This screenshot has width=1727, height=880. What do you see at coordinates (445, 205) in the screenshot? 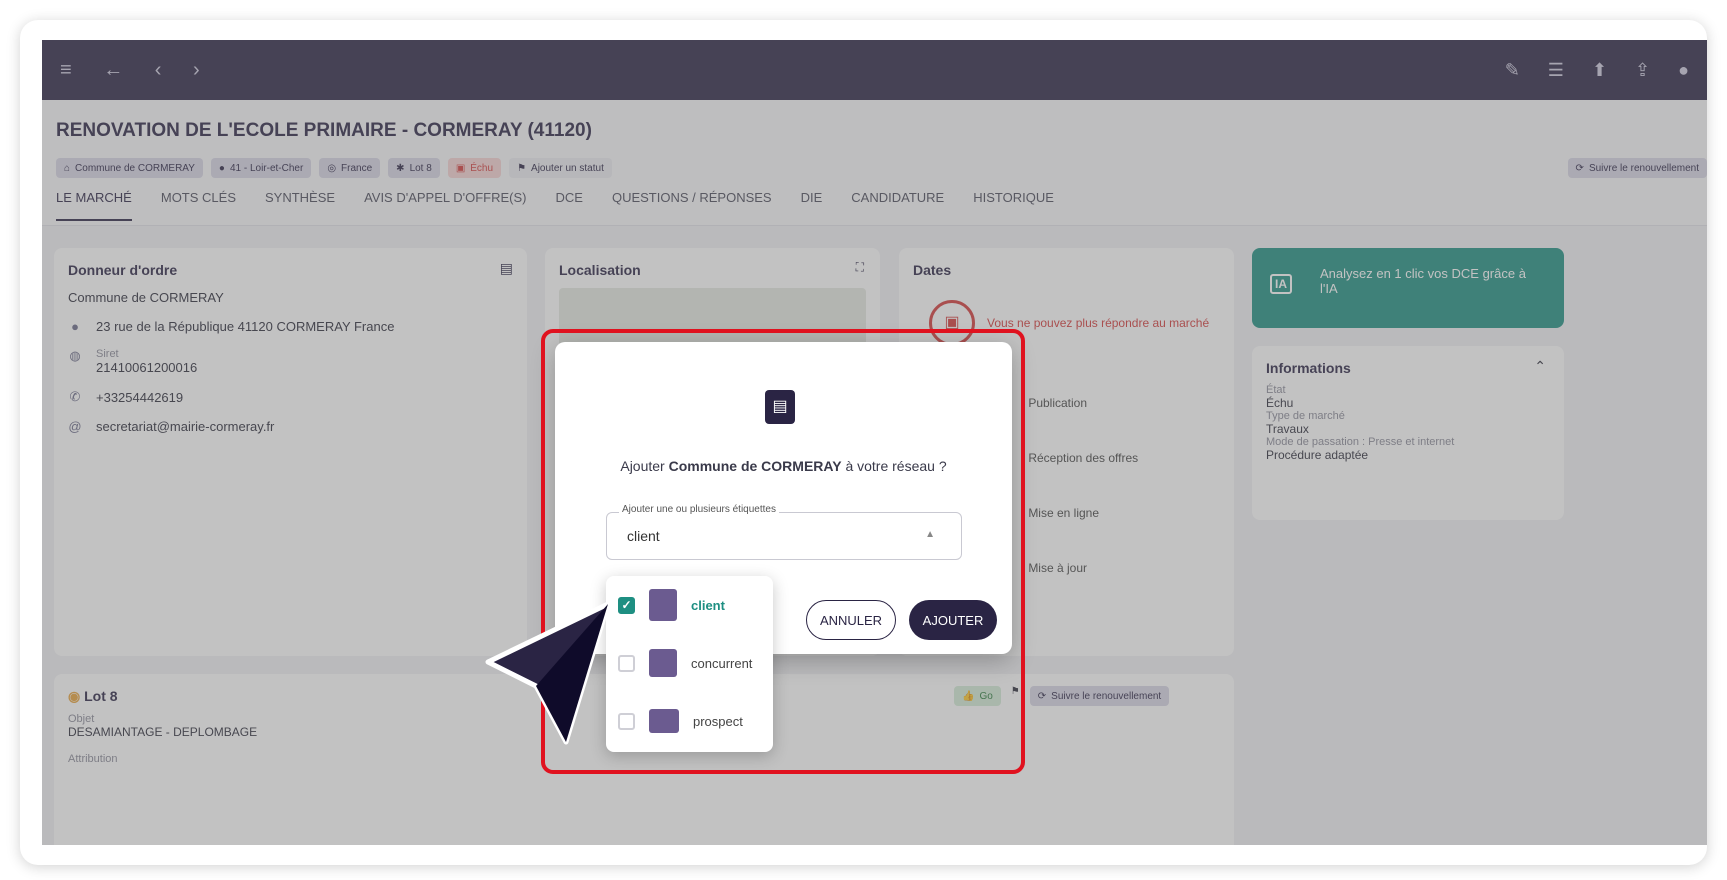
I see `tab-avis: AVIS D'APPEL D'OFFRE(S)` at bounding box center [445, 205].